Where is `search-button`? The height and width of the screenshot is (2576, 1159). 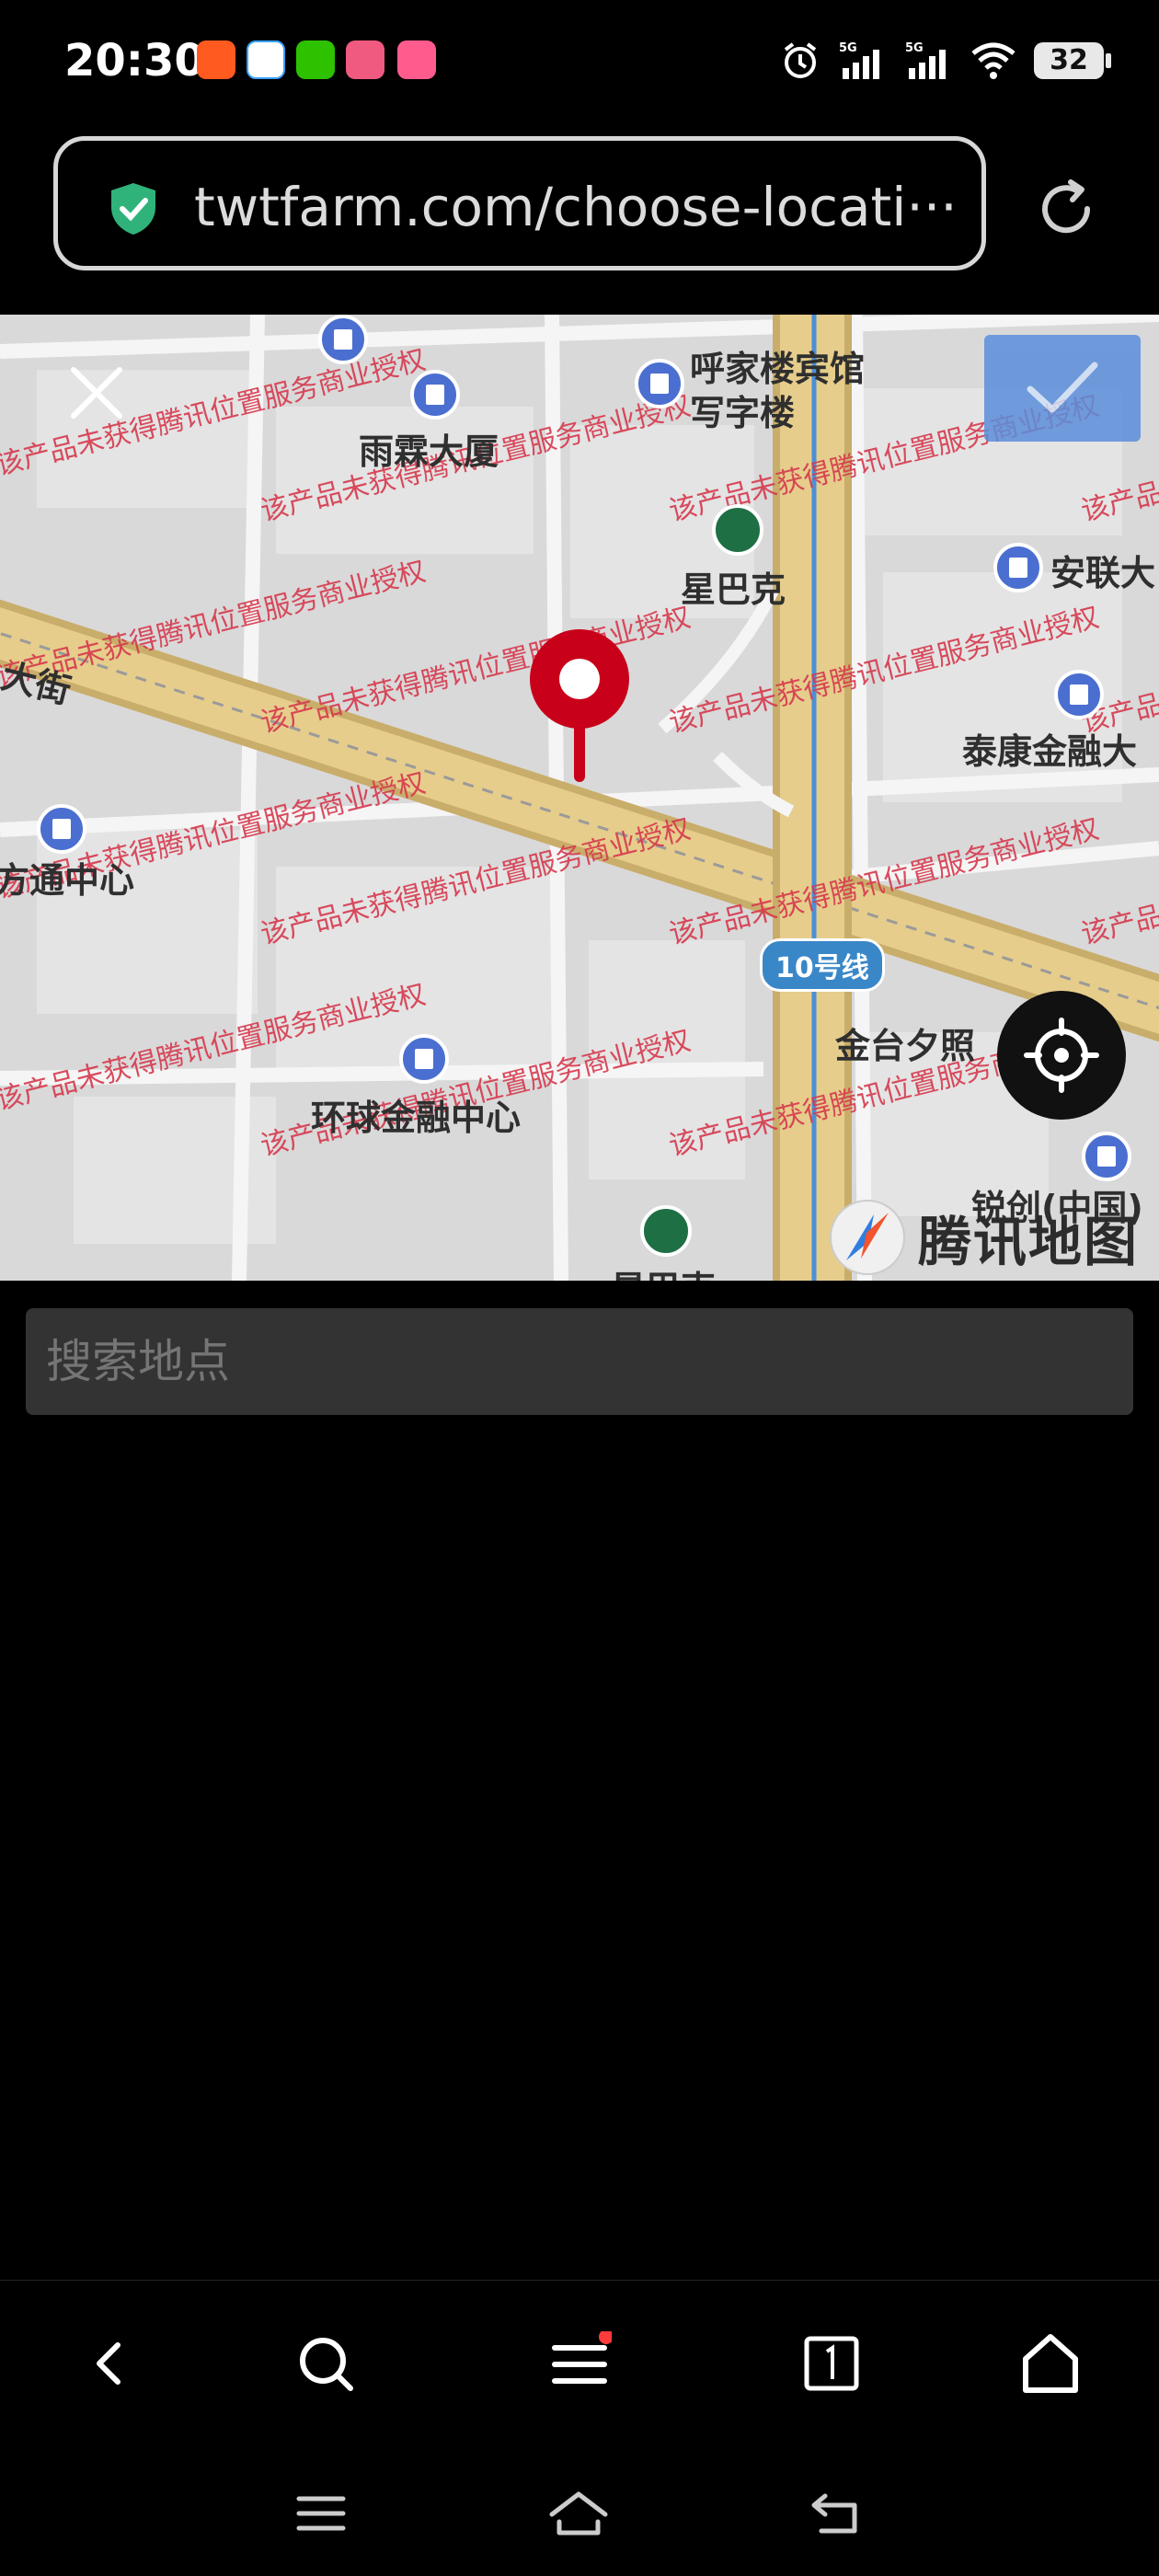 search-button is located at coordinates (325, 2363).